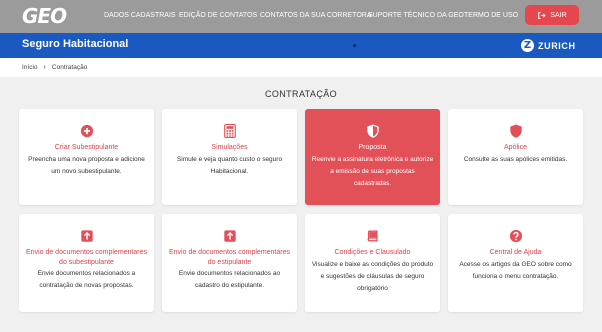  Describe the element at coordinates (75, 44) in the screenshot. I see `product-title: Seguro Habitacional` at that location.